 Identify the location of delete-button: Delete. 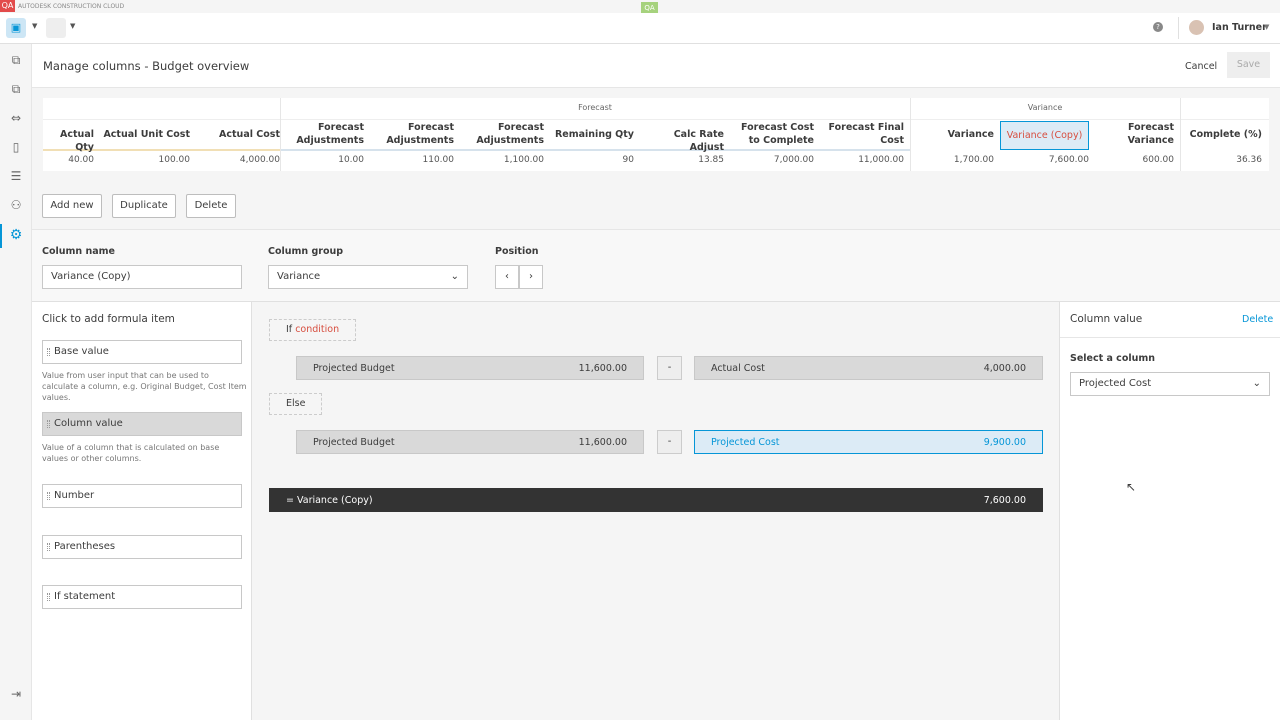
(211, 206).